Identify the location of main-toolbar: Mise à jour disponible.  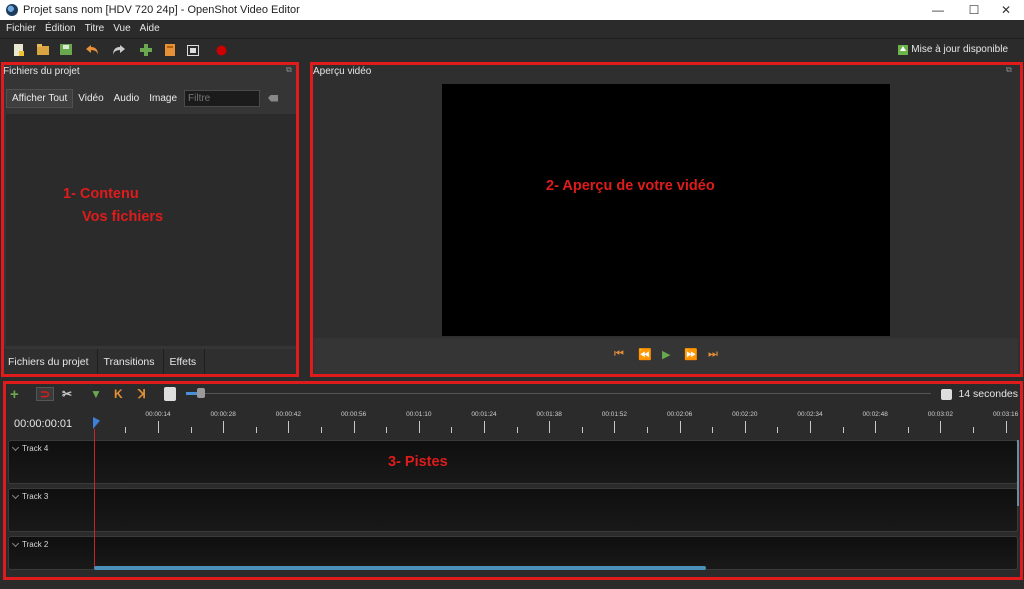
(512, 49).